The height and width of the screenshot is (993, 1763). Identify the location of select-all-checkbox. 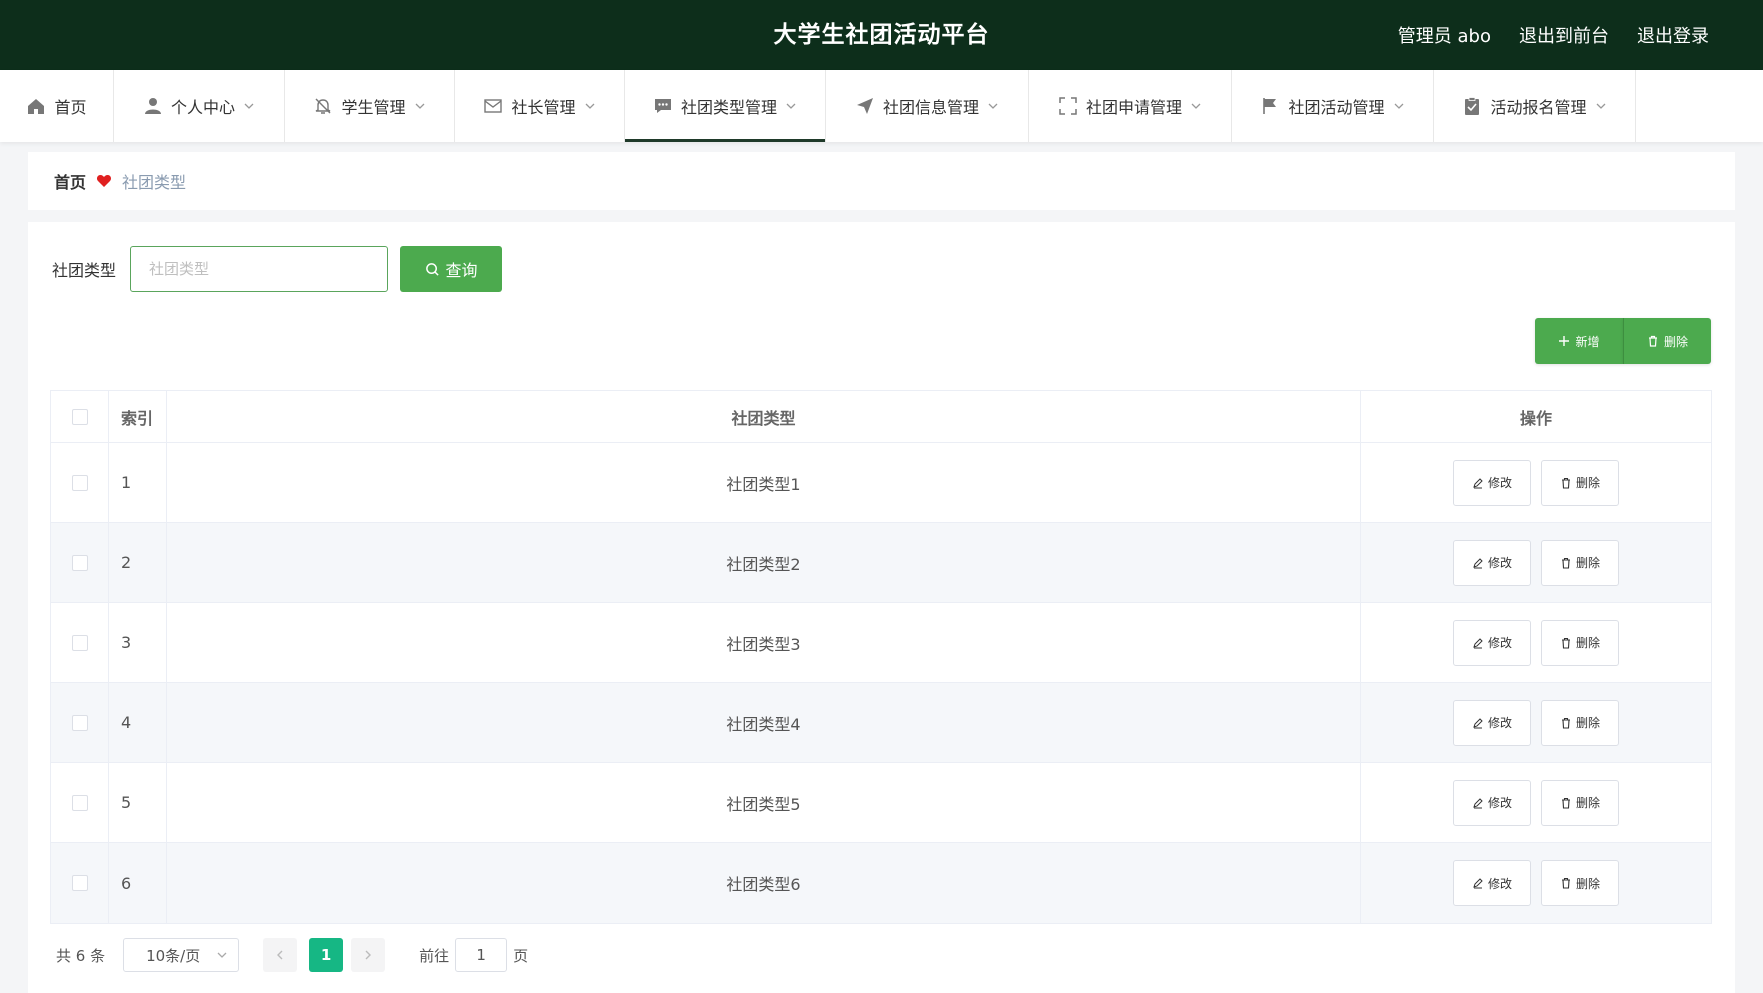
(79, 416).